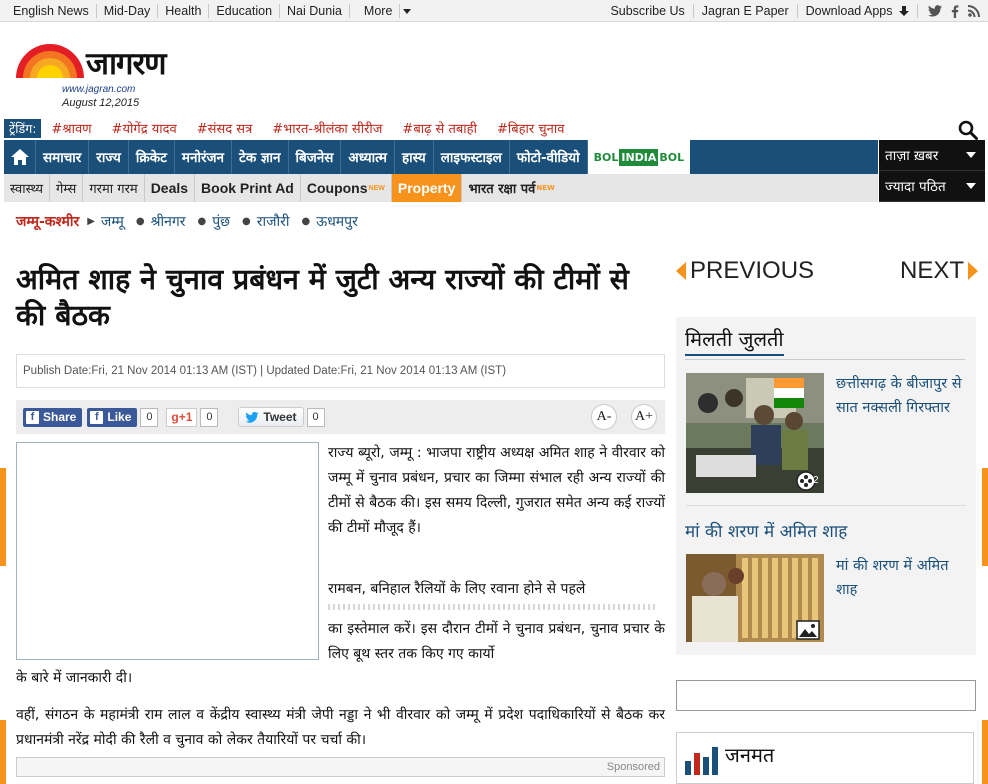 Image resolution: width=988 pixels, height=784 pixels. What do you see at coordinates (604, 417) in the screenshot?
I see `font-decrease-button: A-` at bounding box center [604, 417].